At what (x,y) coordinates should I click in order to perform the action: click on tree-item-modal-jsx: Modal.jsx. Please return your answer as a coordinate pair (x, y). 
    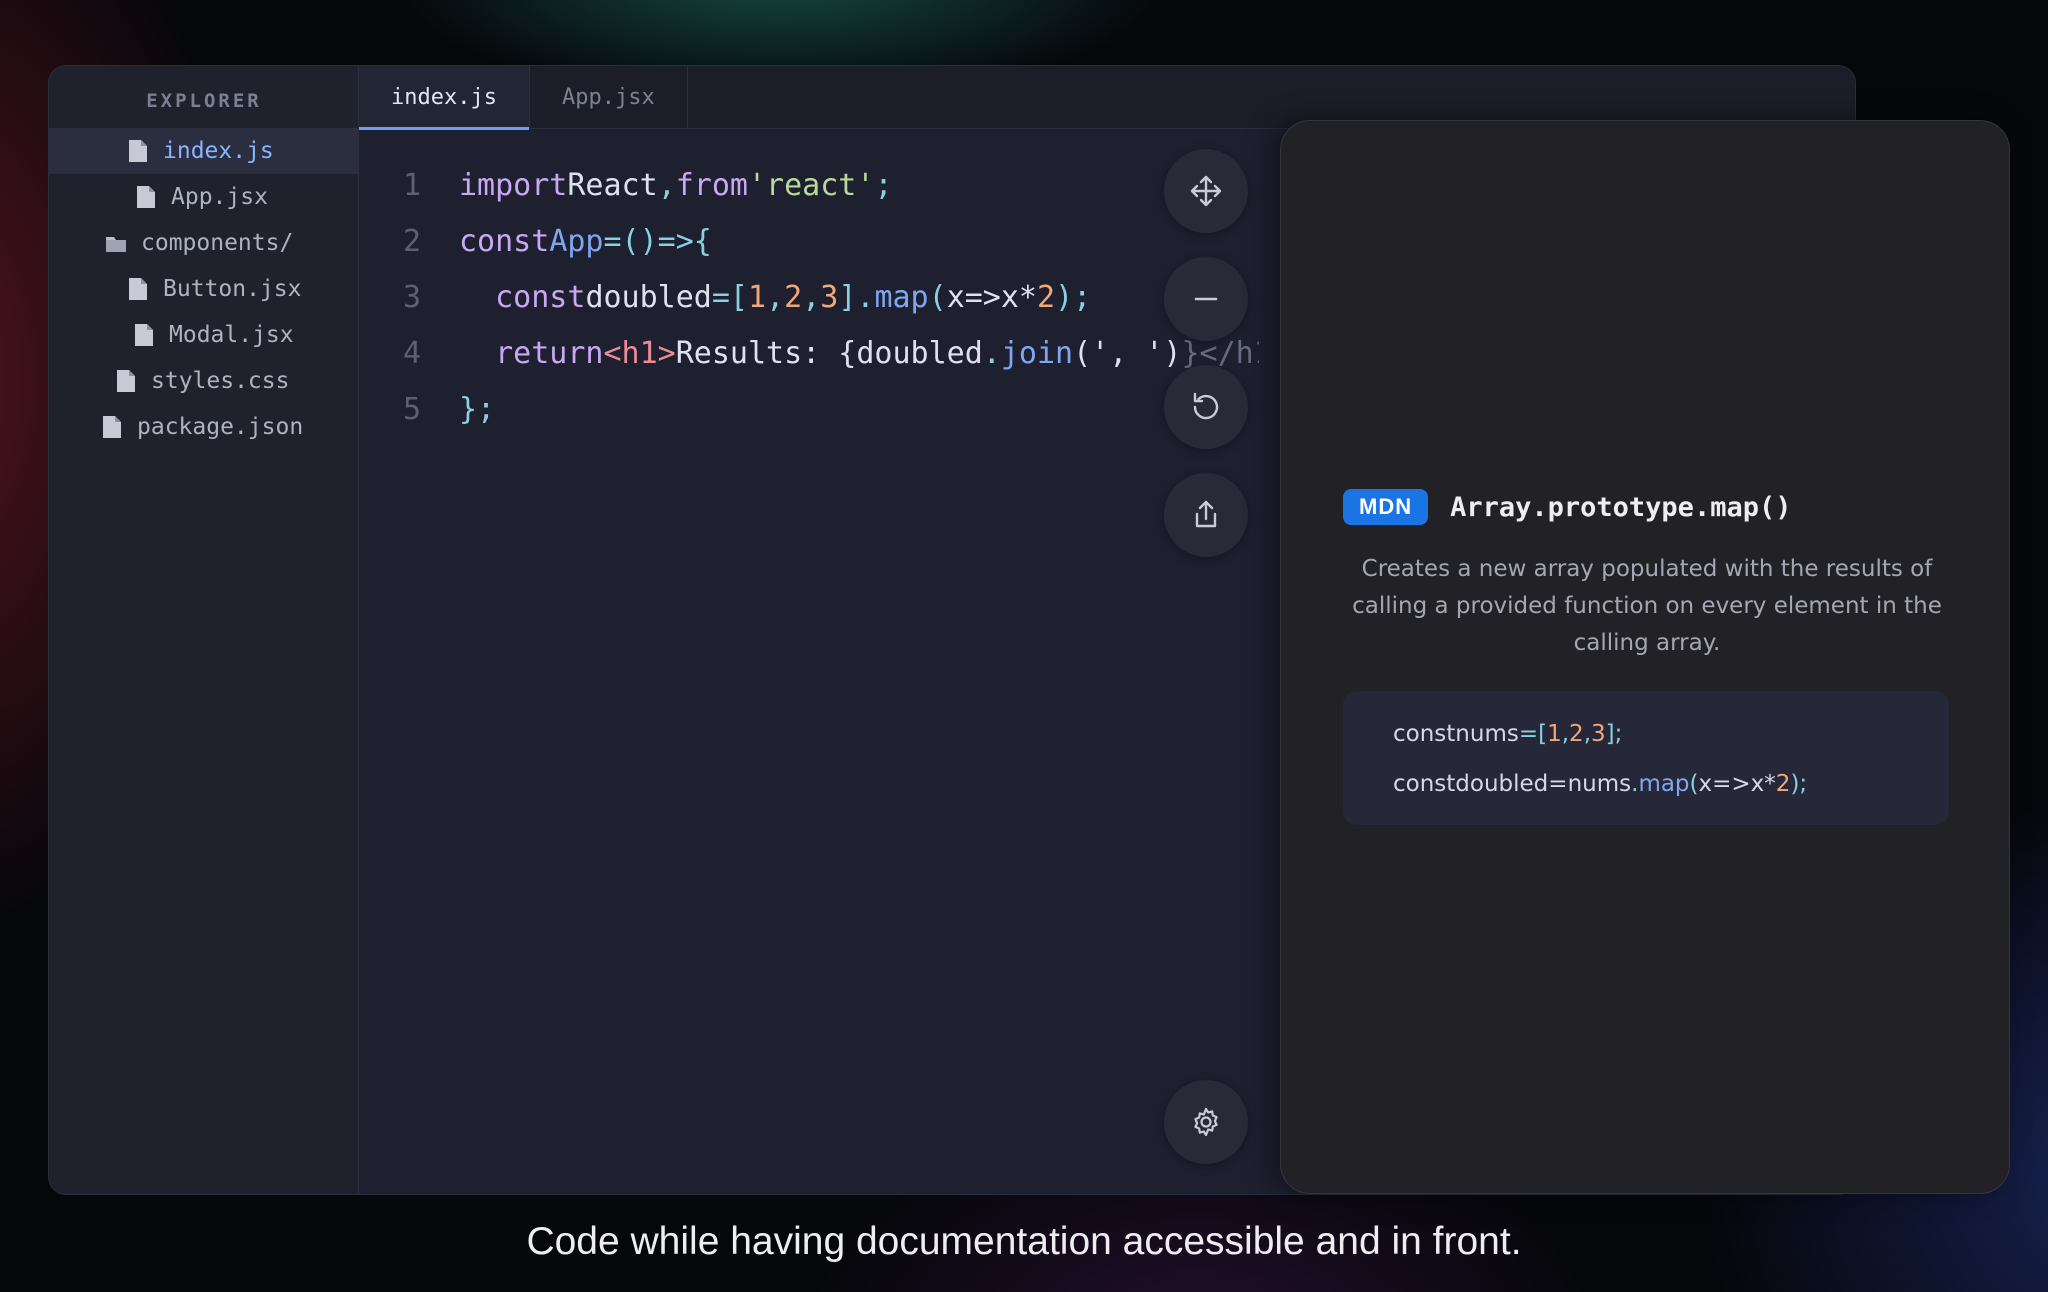
    Looking at the image, I should click on (204, 335).